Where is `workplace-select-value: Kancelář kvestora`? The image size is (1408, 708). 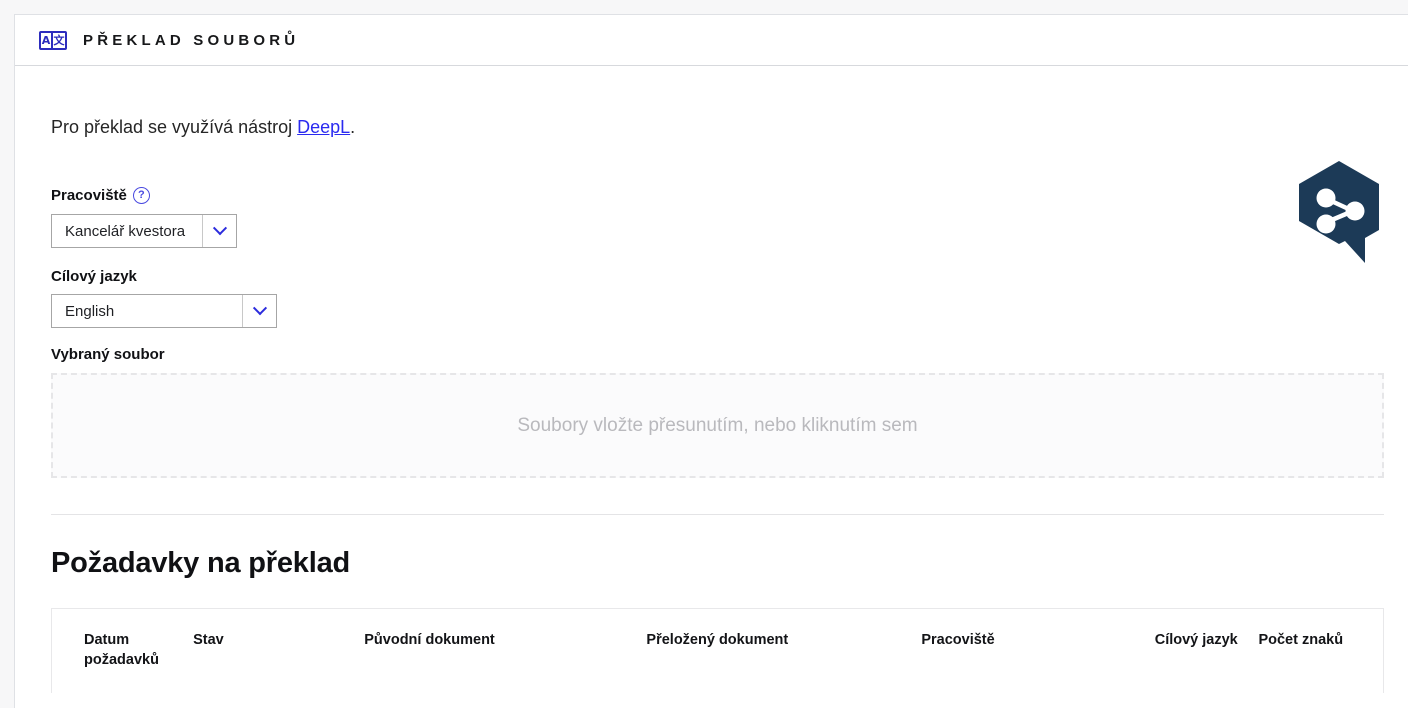 workplace-select-value: Kancelář kvestora is located at coordinates (125, 231).